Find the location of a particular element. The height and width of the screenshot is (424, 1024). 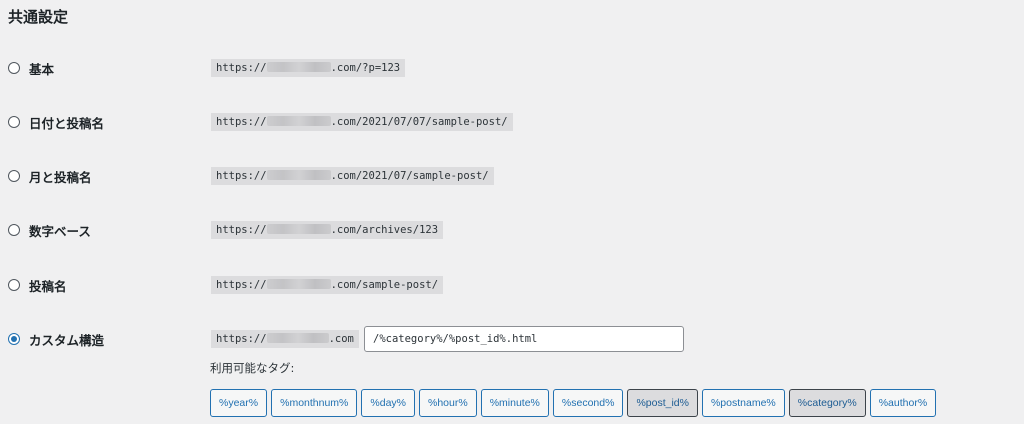

example-url: https:// .com/?p=123 is located at coordinates (308, 68).